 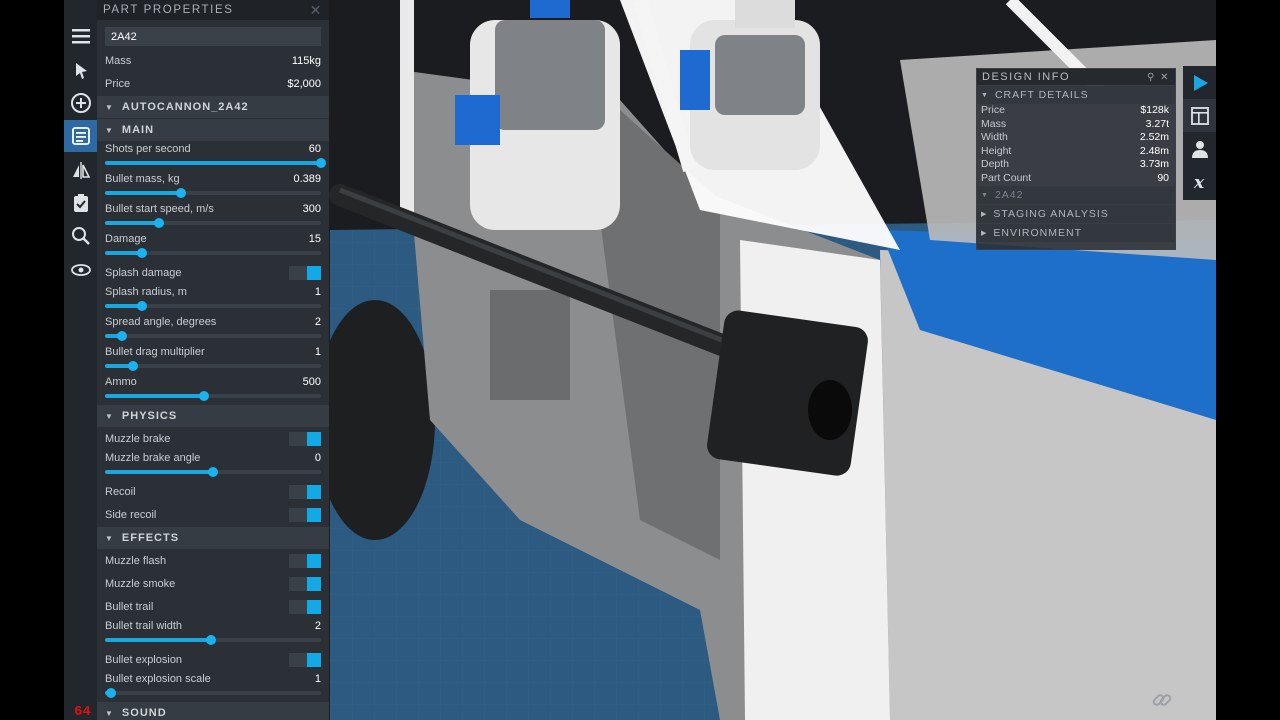 What do you see at coordinates (1199, 115) in the screenshot?
I see `design-info-icon` at bounding box center [1199, 115].